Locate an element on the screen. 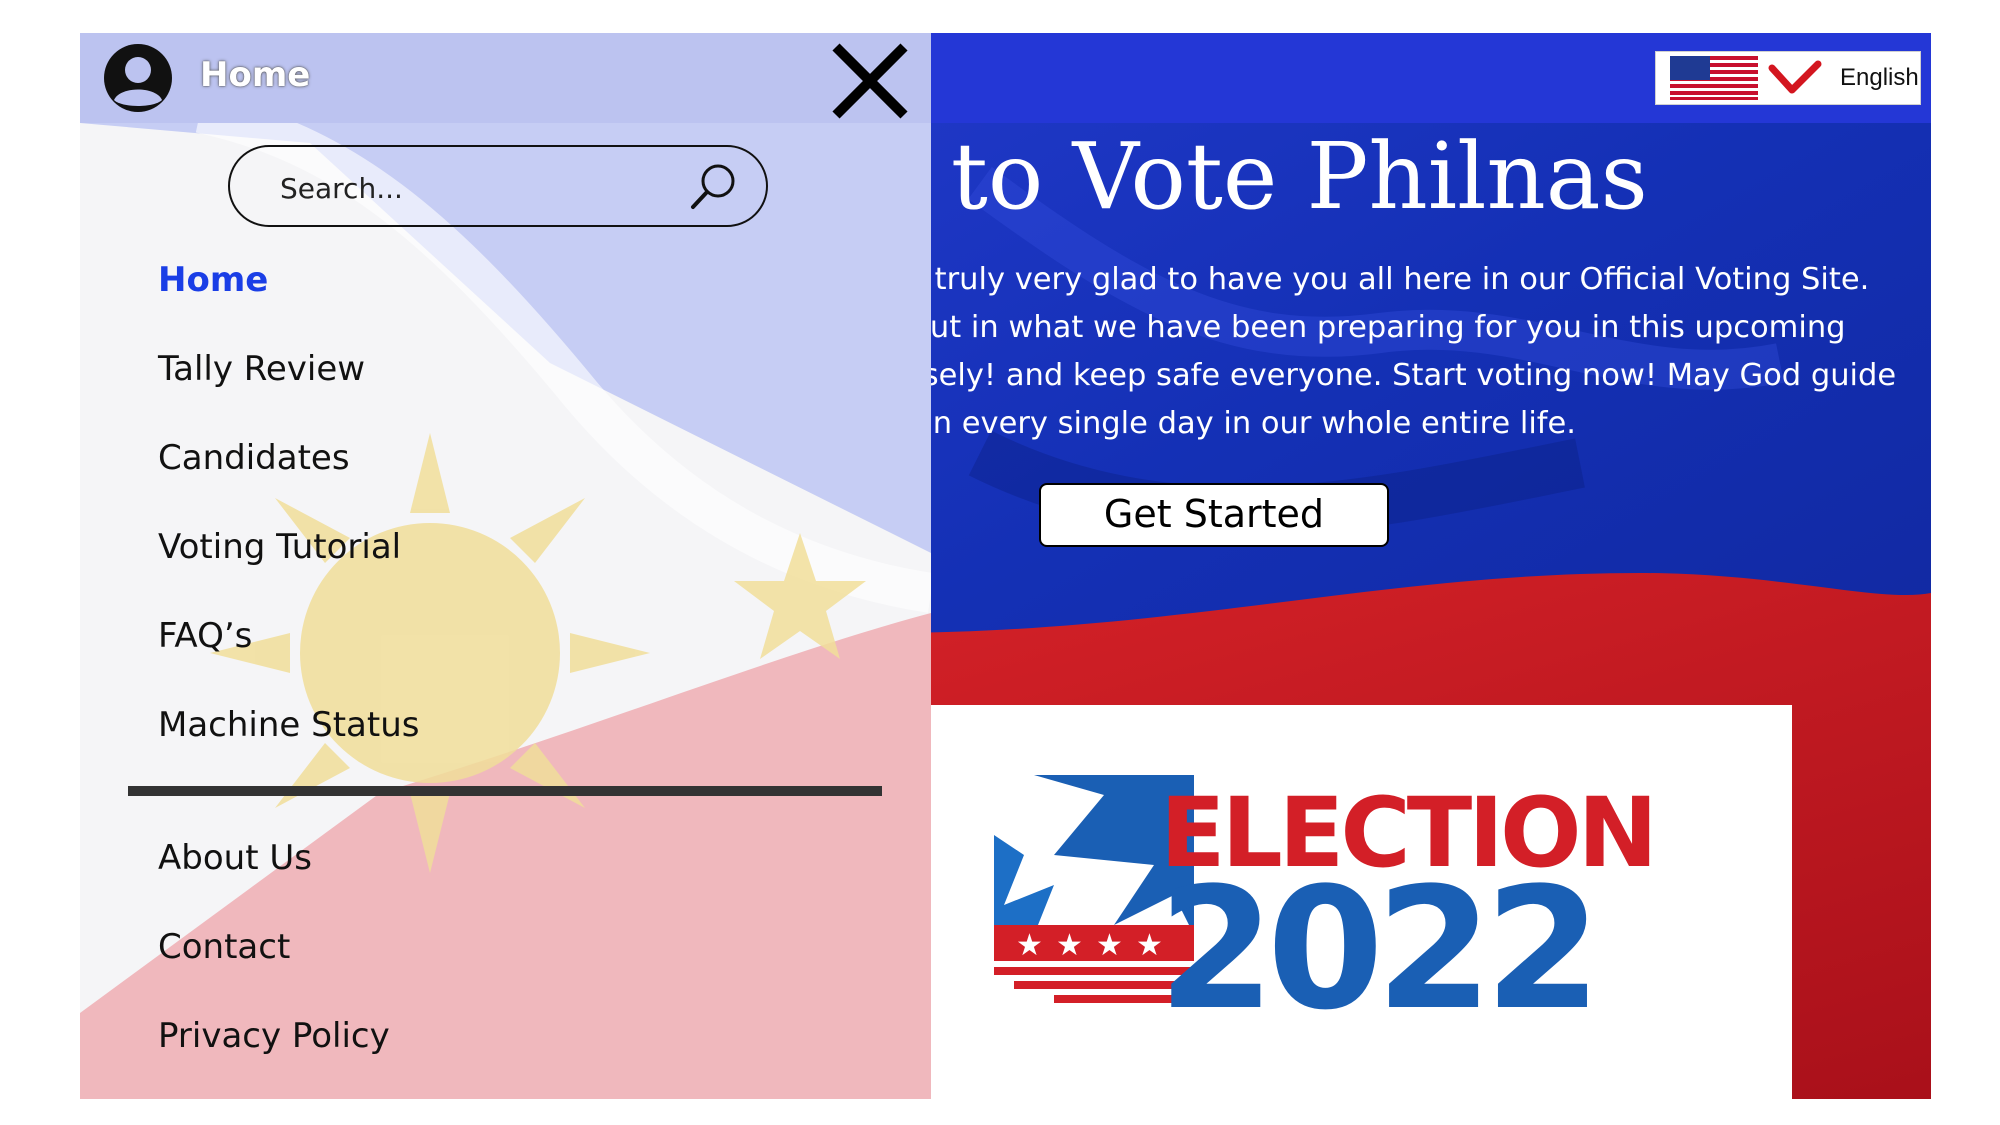 The image size is (2000, 1125). nav-item-candidates: Candidates is located at coordinates (254, 458).